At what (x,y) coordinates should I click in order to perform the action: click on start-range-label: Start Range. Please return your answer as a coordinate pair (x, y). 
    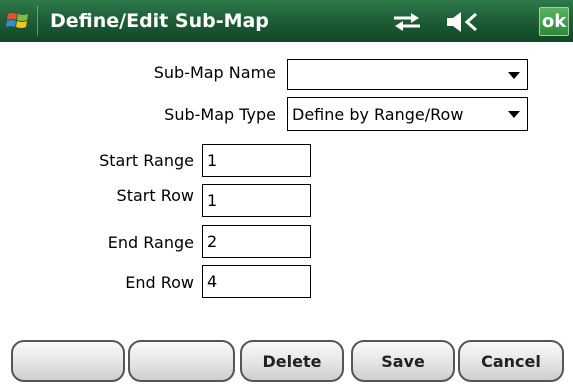
    Looking at the image, I should click on (146, 160).